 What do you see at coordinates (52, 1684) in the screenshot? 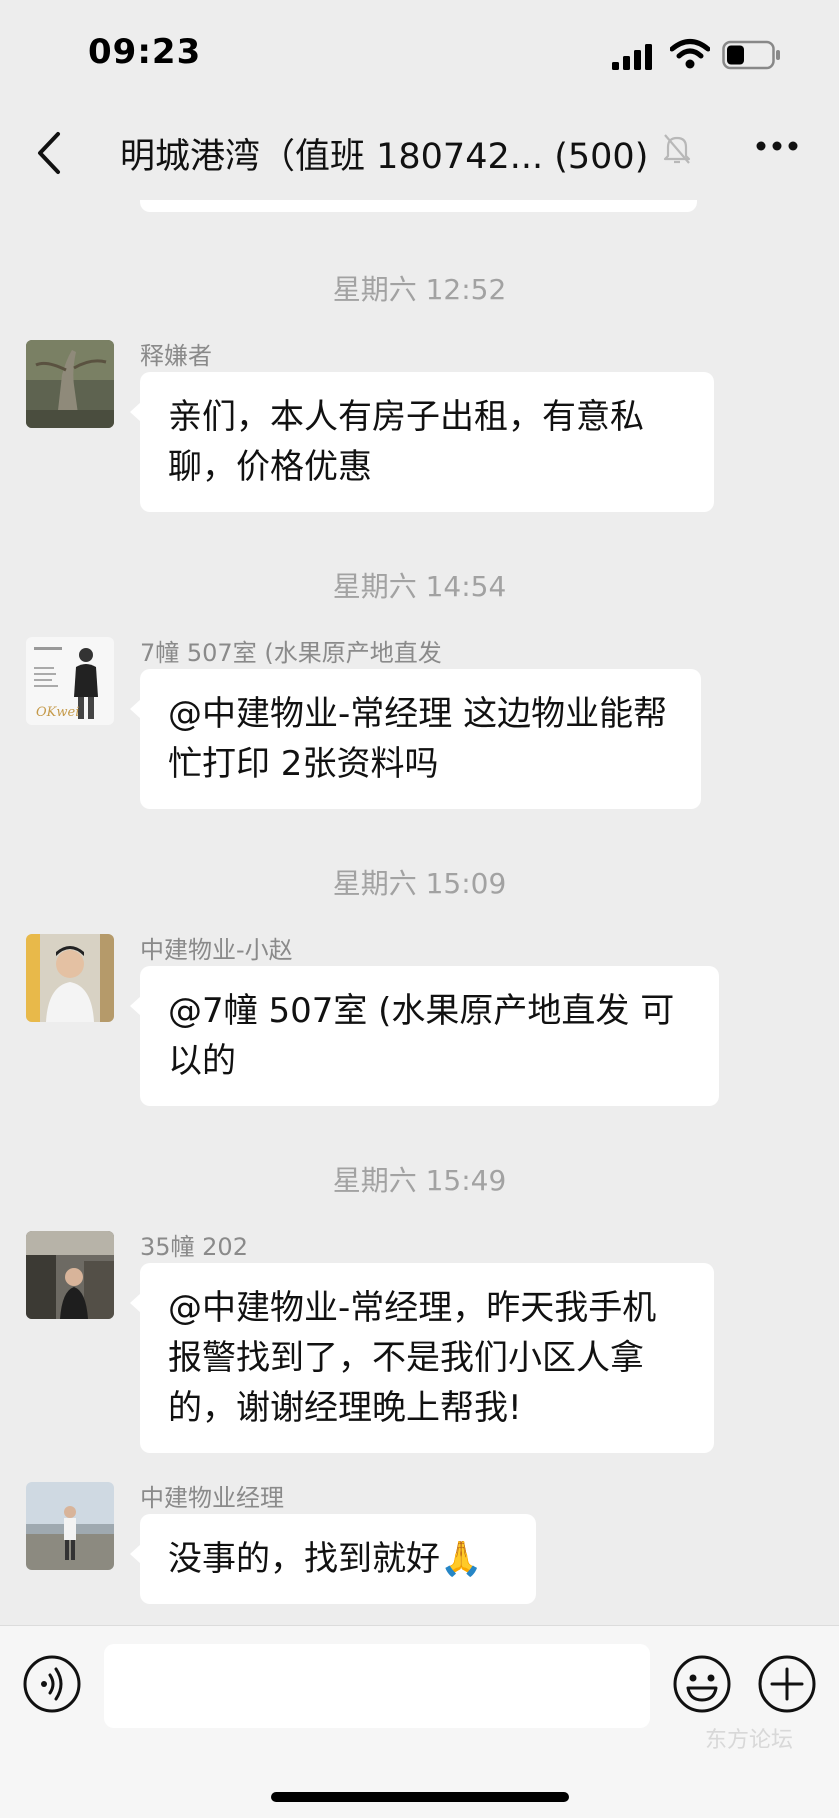
I see `voice-icon` at bounding box center [52, 1684].